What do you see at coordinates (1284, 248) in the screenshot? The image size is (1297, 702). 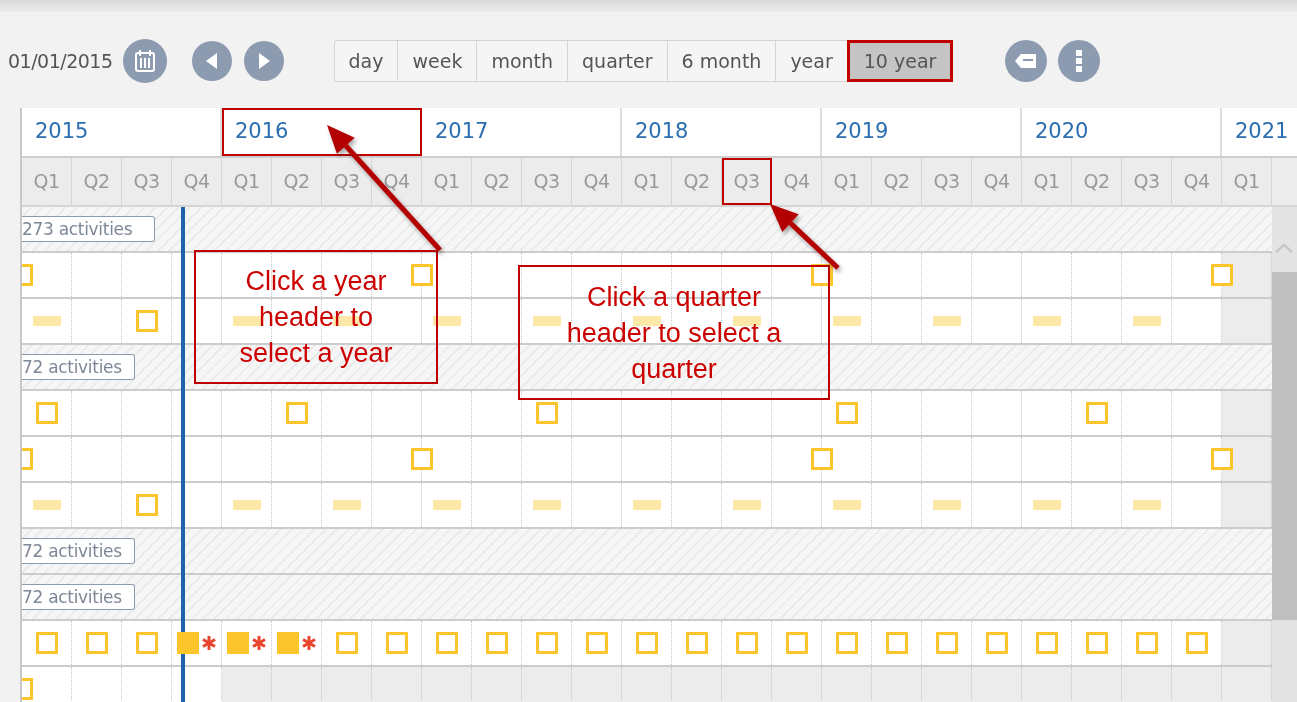 I see `scroll-up-icon` at bounding box center [1284, 248].